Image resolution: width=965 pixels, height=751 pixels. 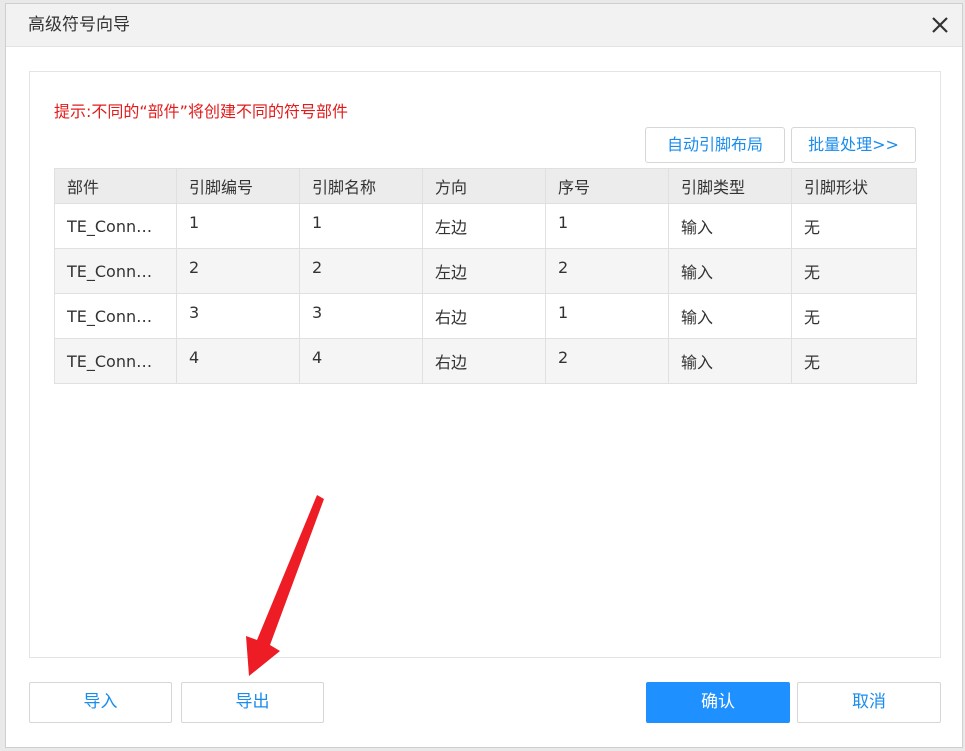 I want to click on batch-process-button: 批量处理>>, so click(x=853, y=145).